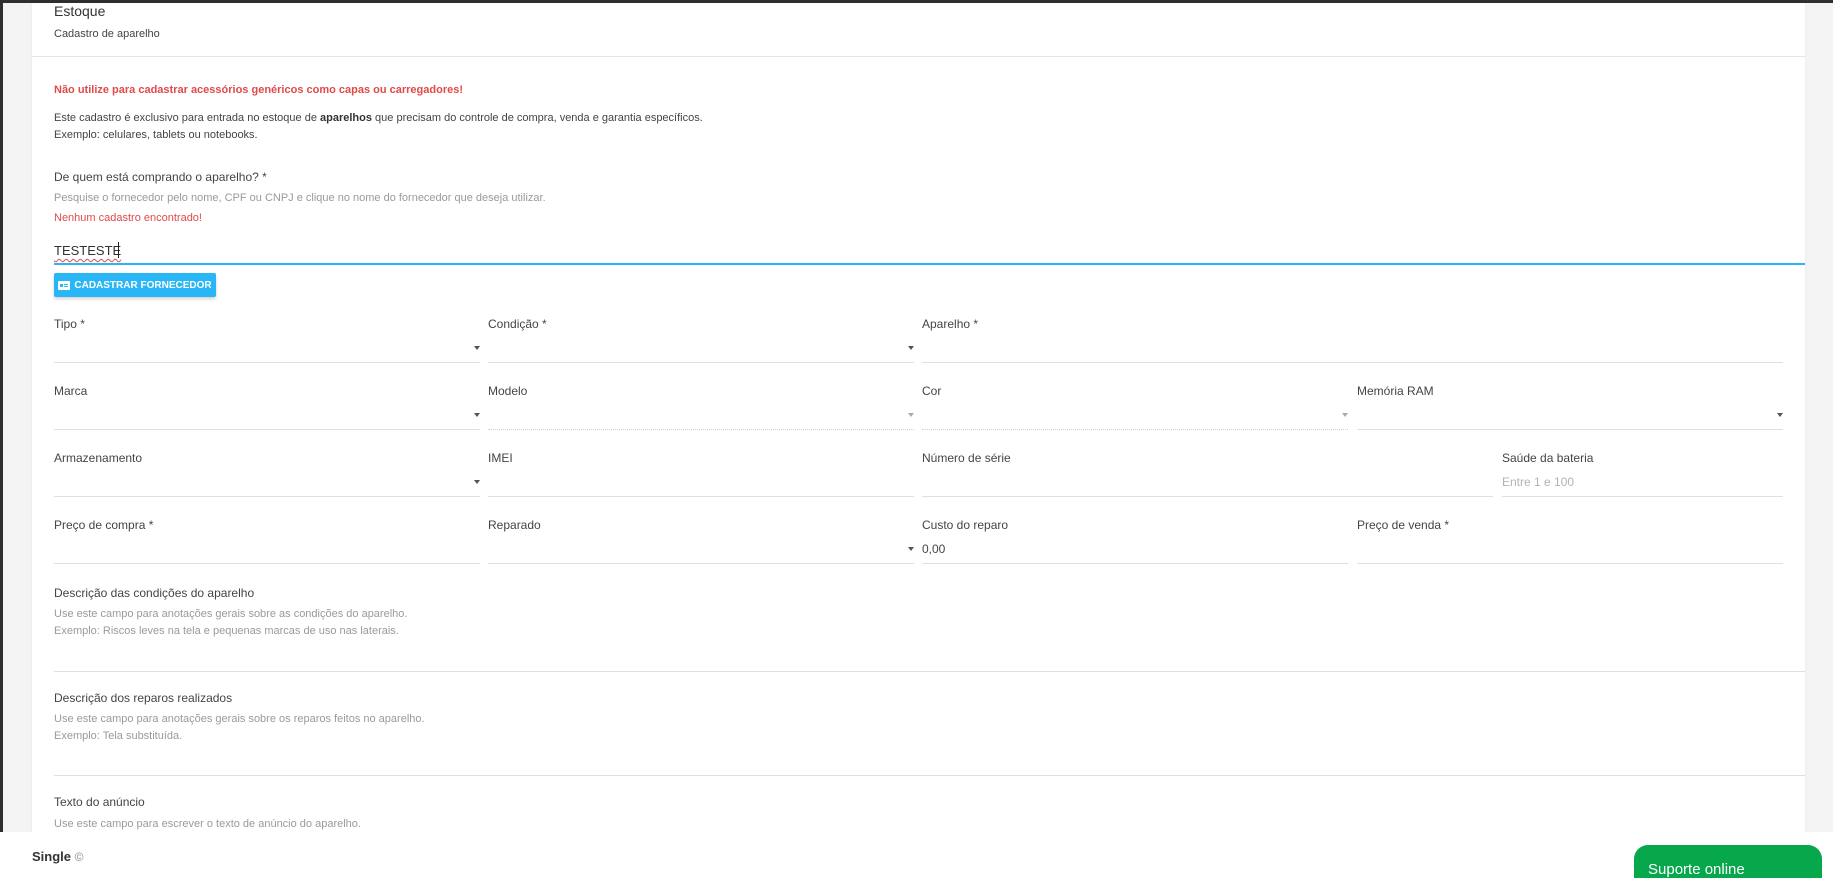 This screenshot has width=1833, height=878. I want to click on reparado-select: Reparado, so click(701, 541).